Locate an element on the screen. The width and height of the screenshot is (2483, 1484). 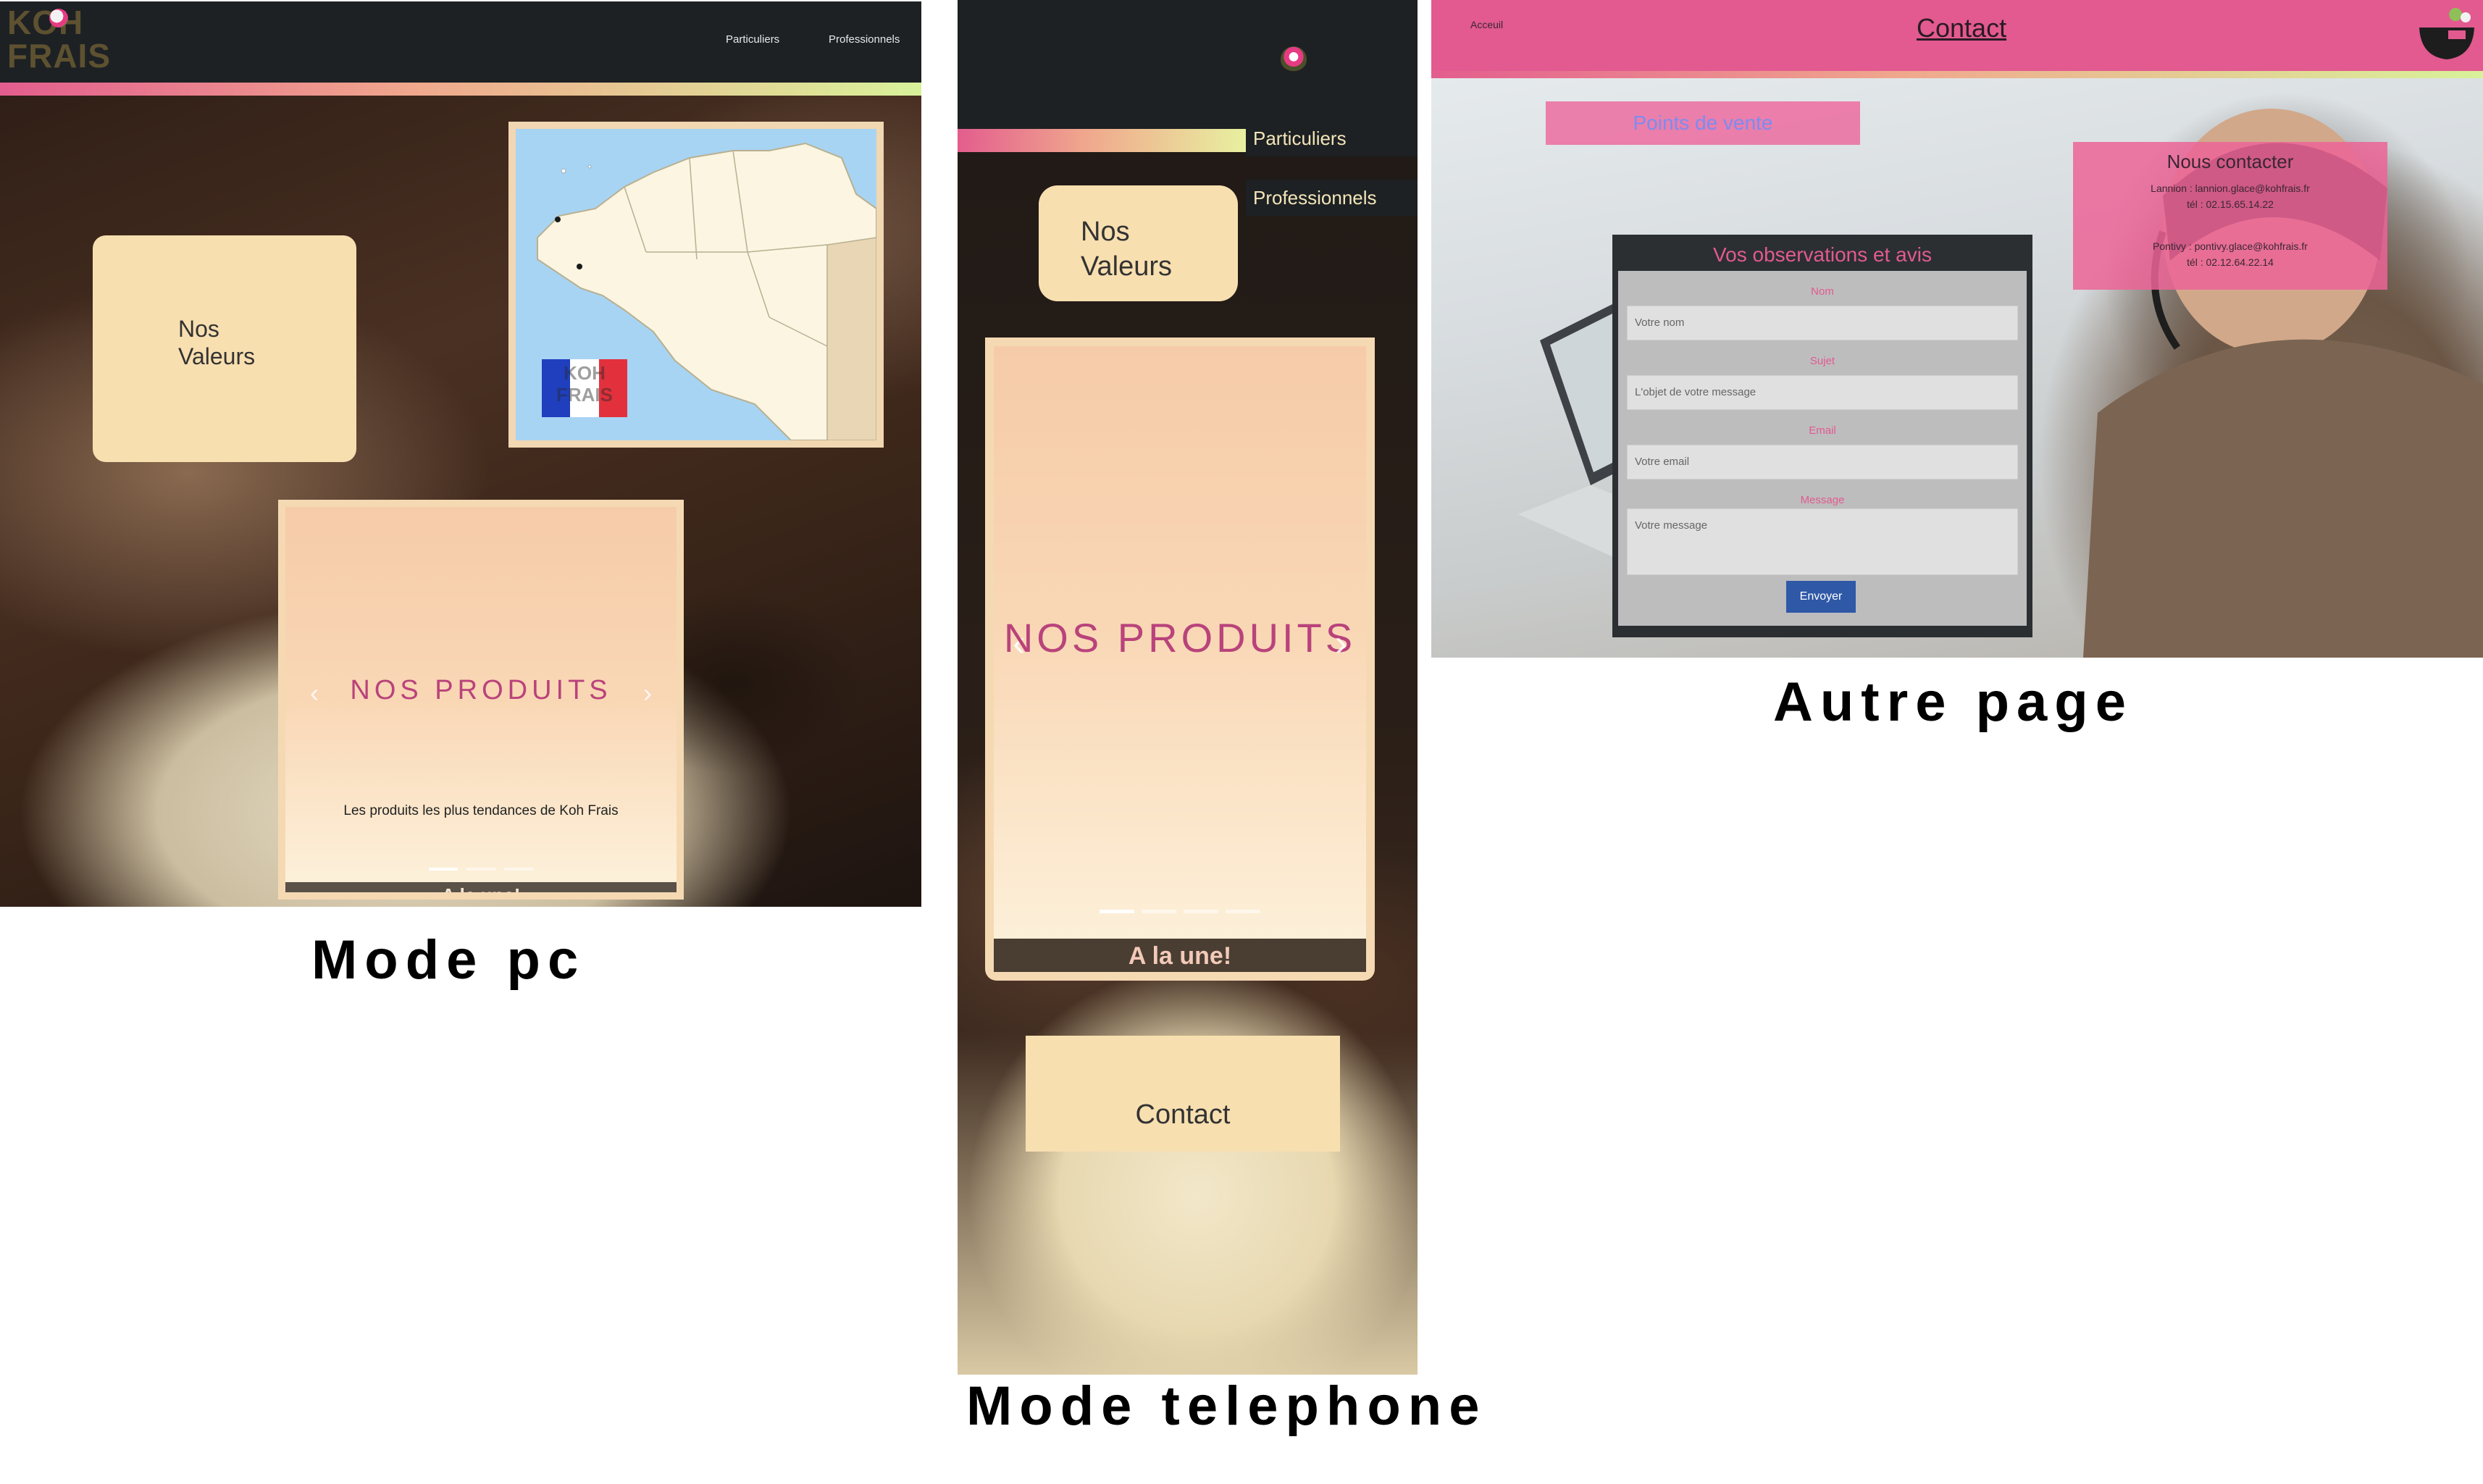
phone-header is located at coordinates (1188, 64).